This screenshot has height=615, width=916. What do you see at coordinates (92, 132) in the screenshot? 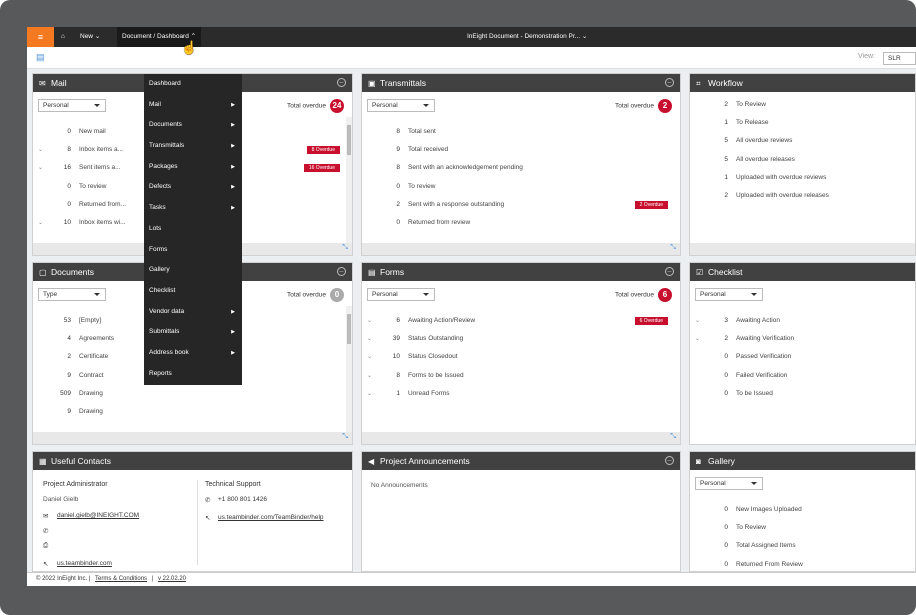
I see `item-label: New mail` at bounding box center [92, 132].